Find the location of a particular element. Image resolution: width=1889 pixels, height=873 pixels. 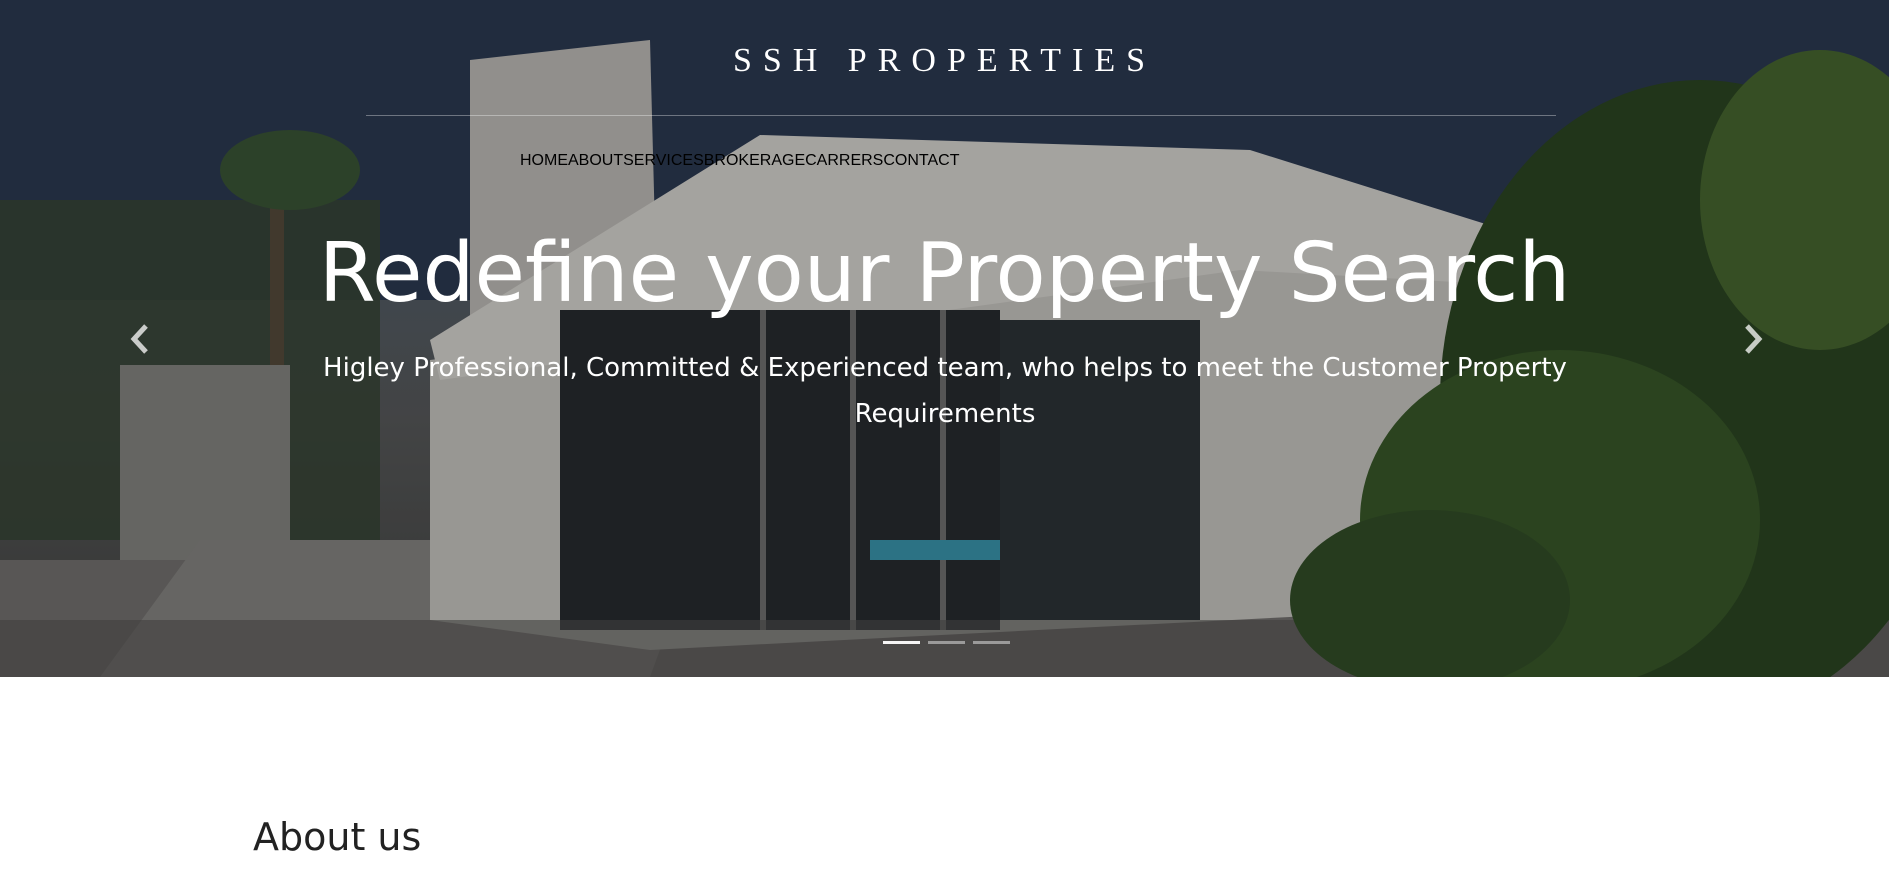

carousel-prev-button is located at coordinates (140, 342).